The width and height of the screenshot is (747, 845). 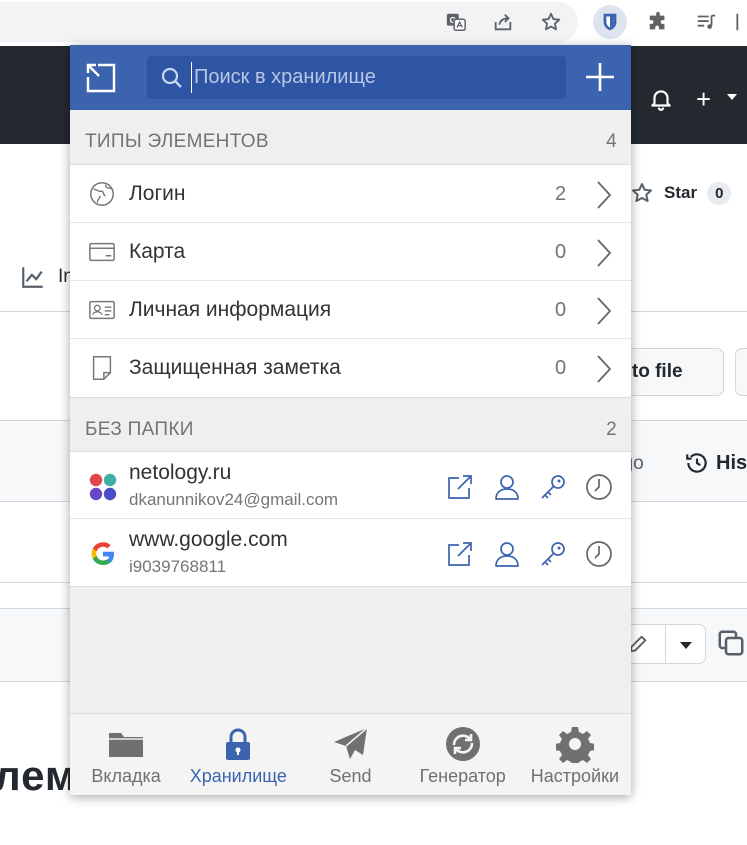 I want to click on browser-toolbar: G, so click(x=373, y=23).